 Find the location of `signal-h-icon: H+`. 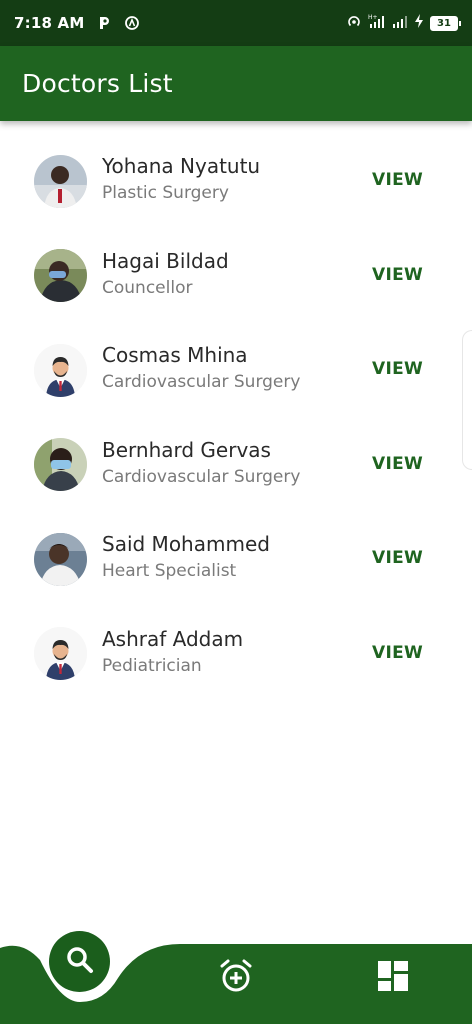

signal-h-icon: H+ is located at coordinates (377, 23).